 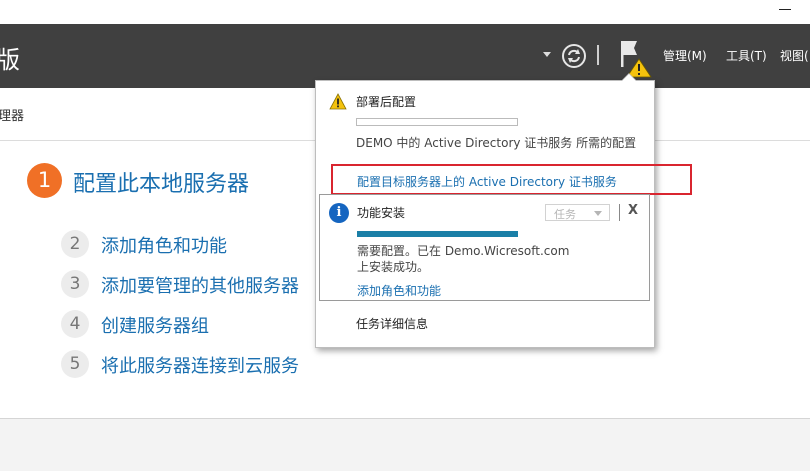 What do you see at coordinates (75, 284) in the screenshot?
I see `step-number-badge: 3` at bounding box center [75, 284].